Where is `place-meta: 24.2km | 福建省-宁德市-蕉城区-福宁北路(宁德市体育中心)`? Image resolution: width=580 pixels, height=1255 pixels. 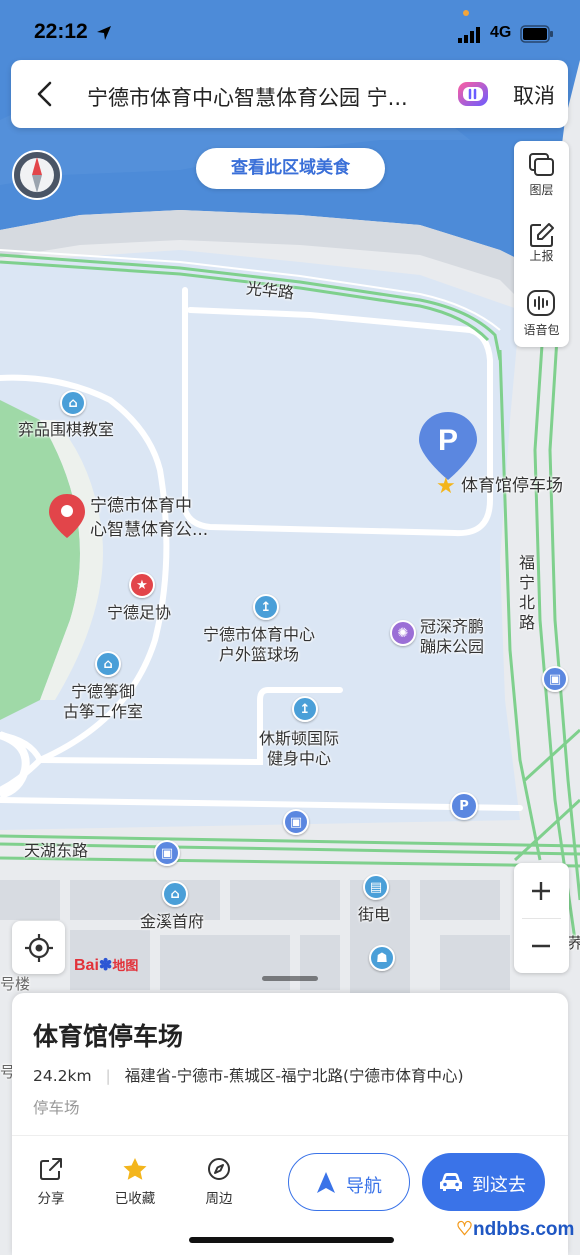 place-meta: 24.2km | 福建省-宁德市-蕉城区-福宁北路(宁德市体育中心) is located at coordinates (248, 1075).